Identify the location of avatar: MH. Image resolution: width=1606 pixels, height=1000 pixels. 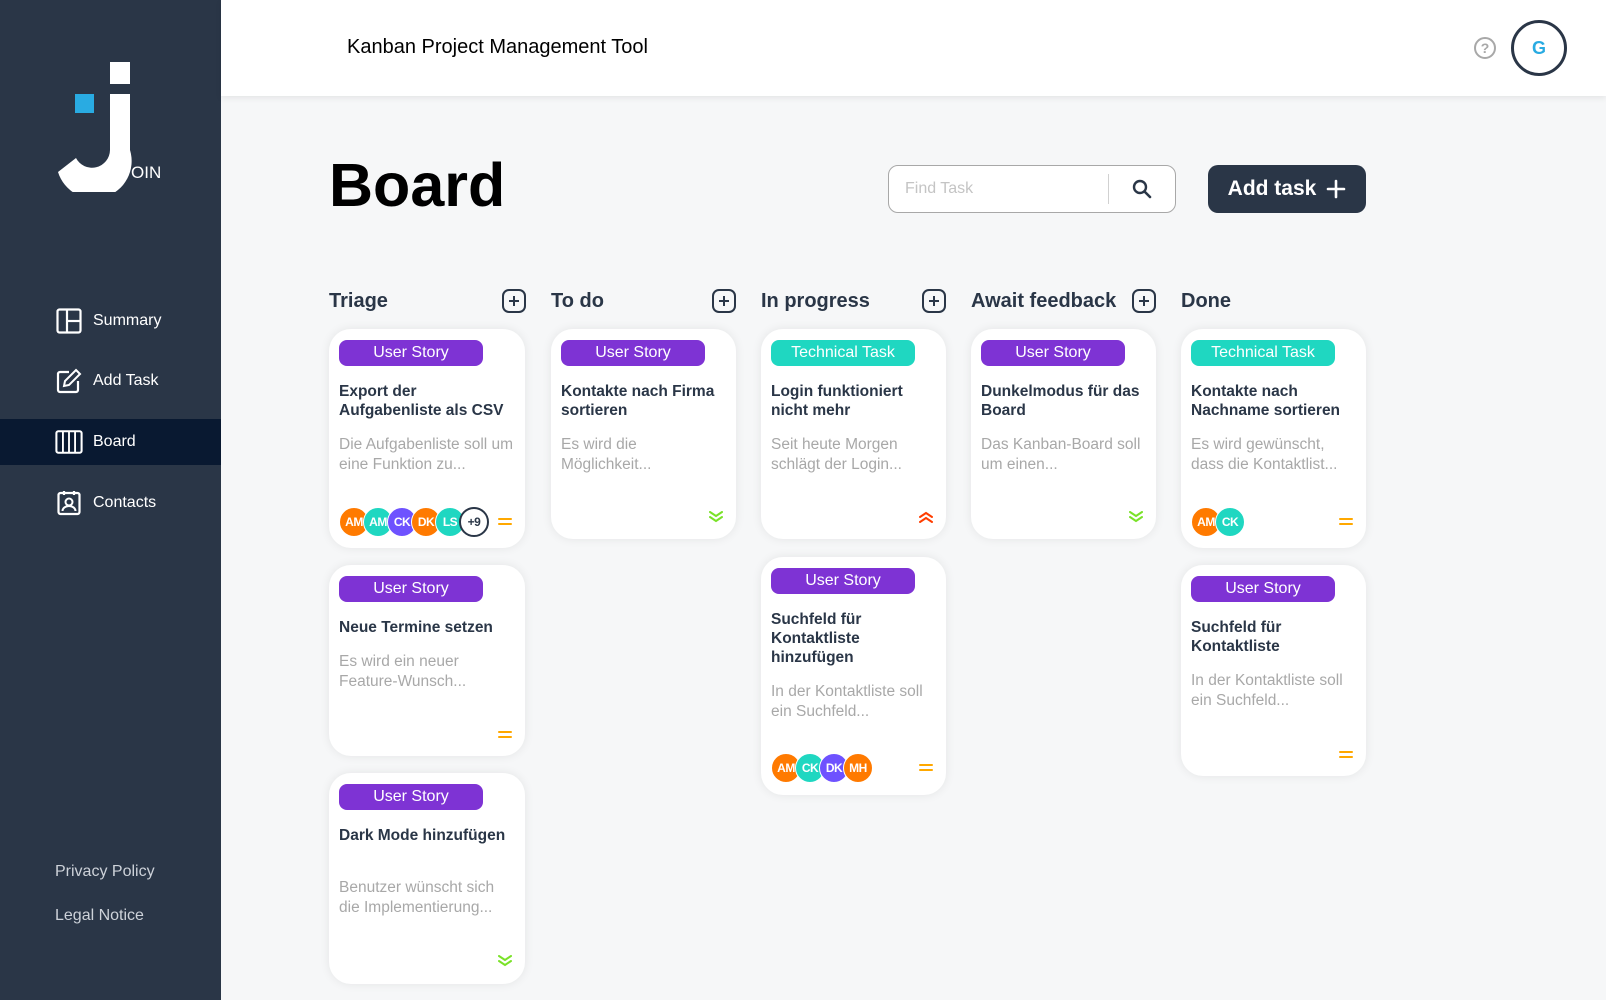
(858, 768).